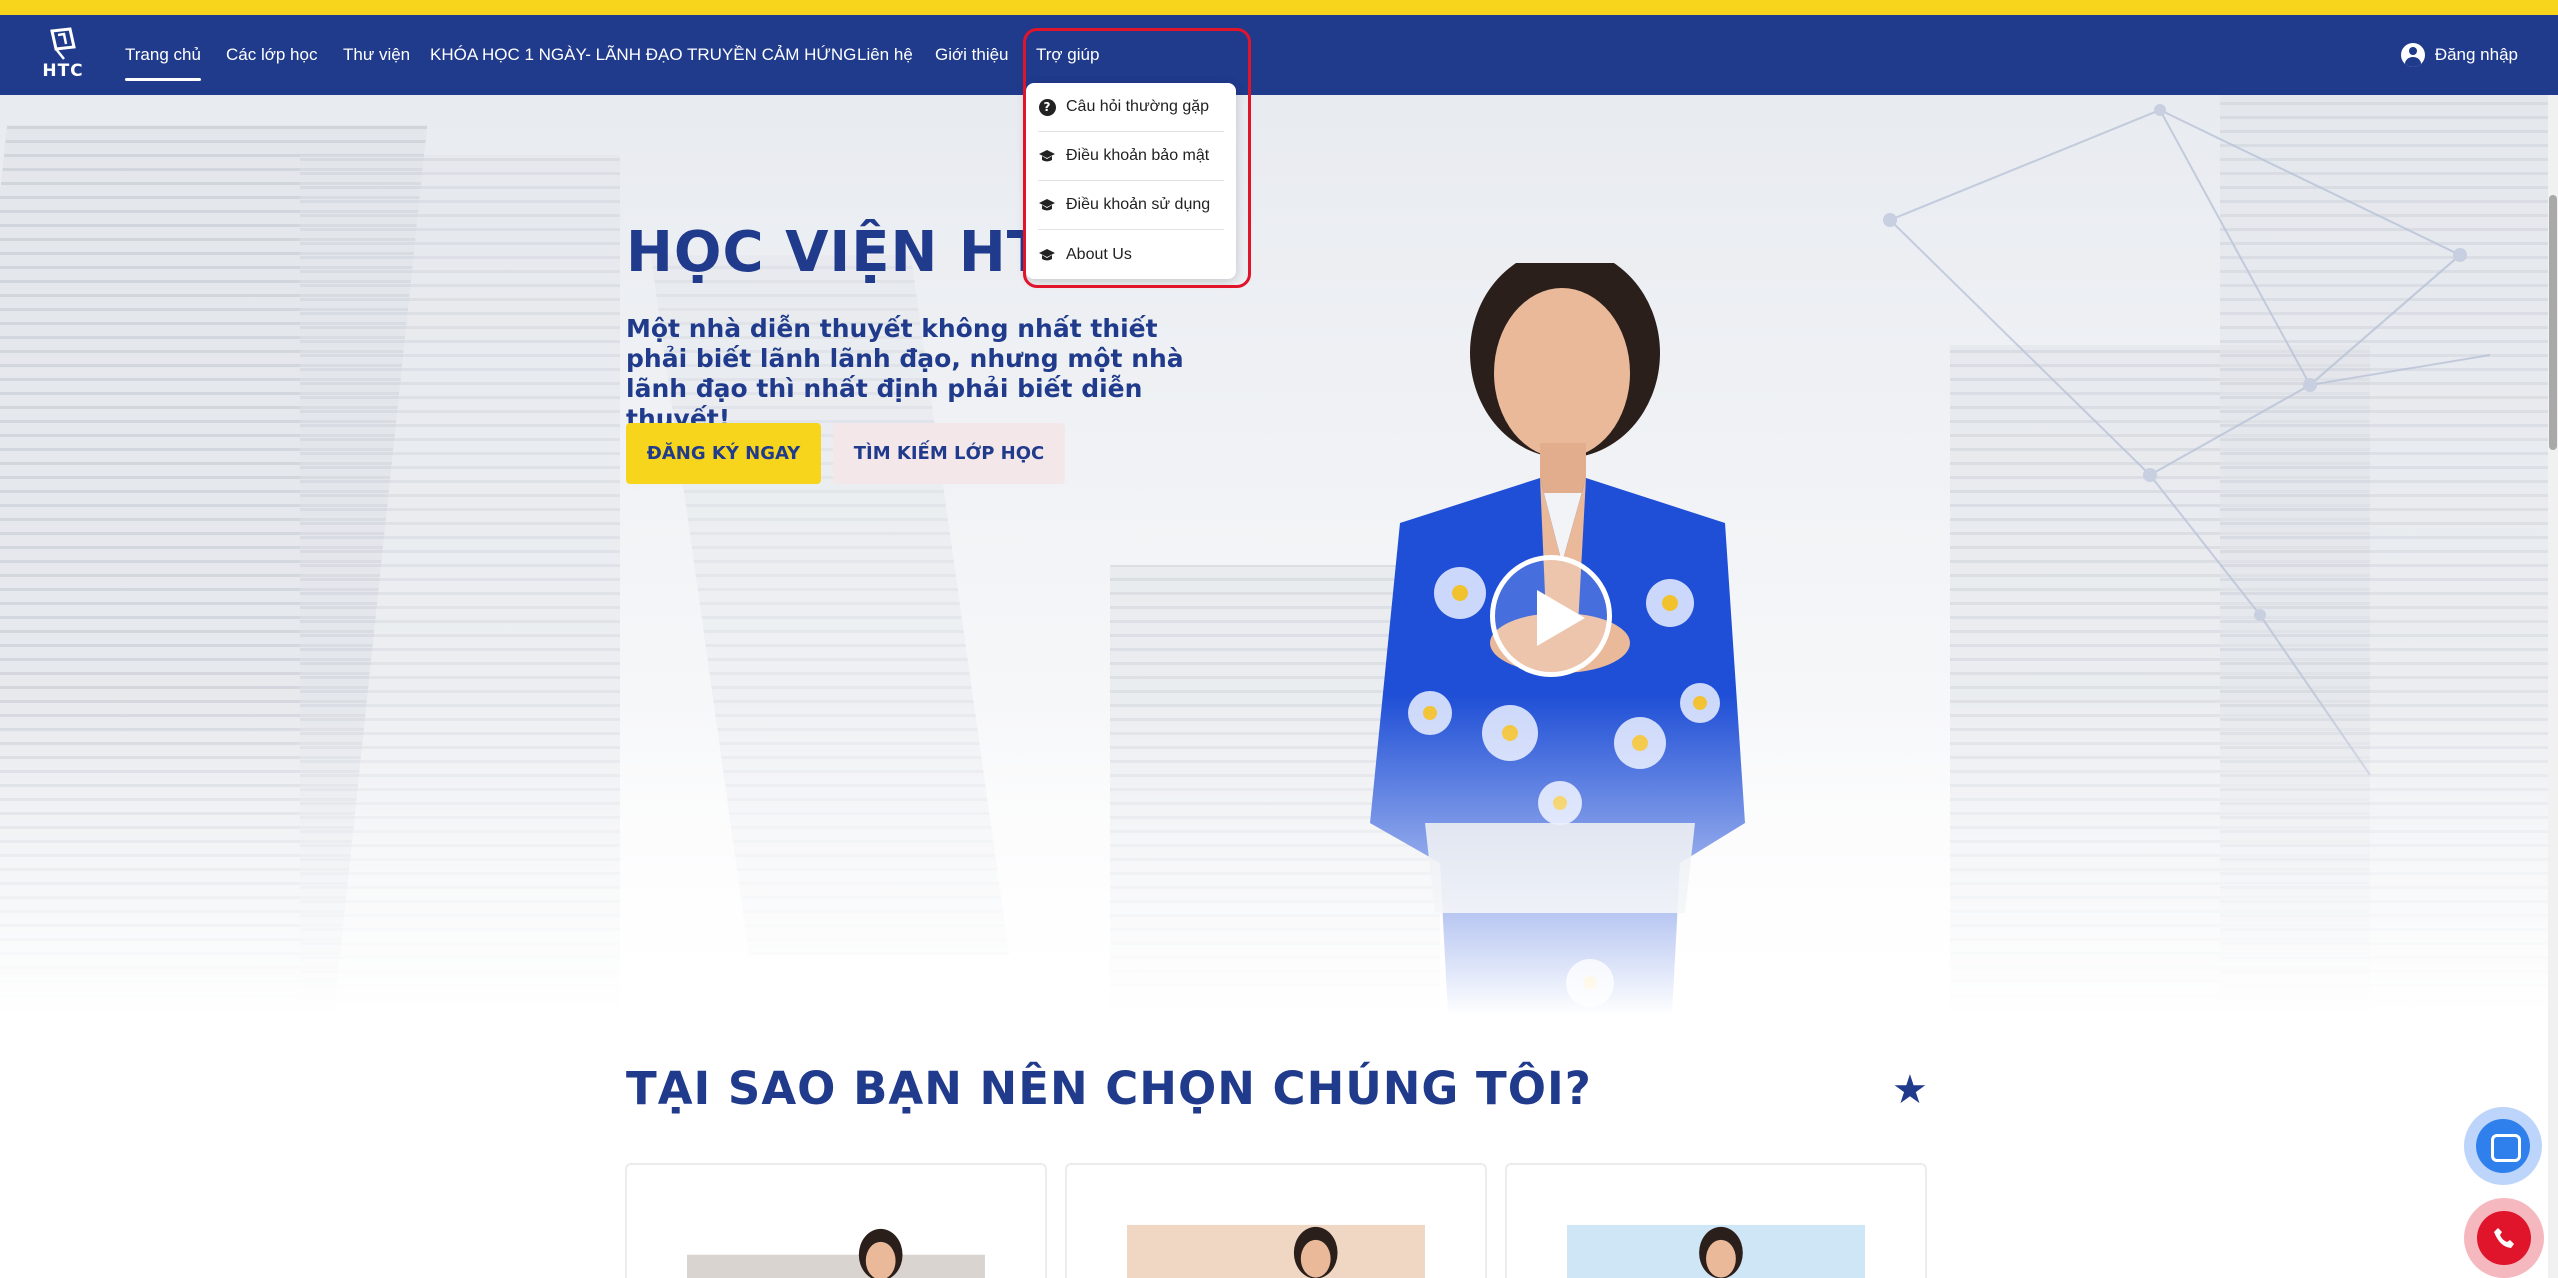 Image resolution: width=2558 pixels, height=1278 pixels. Describe the element at coordinates (1099, 254) in the screenshot. I see `help-menu-item-label: About Us` at that location.